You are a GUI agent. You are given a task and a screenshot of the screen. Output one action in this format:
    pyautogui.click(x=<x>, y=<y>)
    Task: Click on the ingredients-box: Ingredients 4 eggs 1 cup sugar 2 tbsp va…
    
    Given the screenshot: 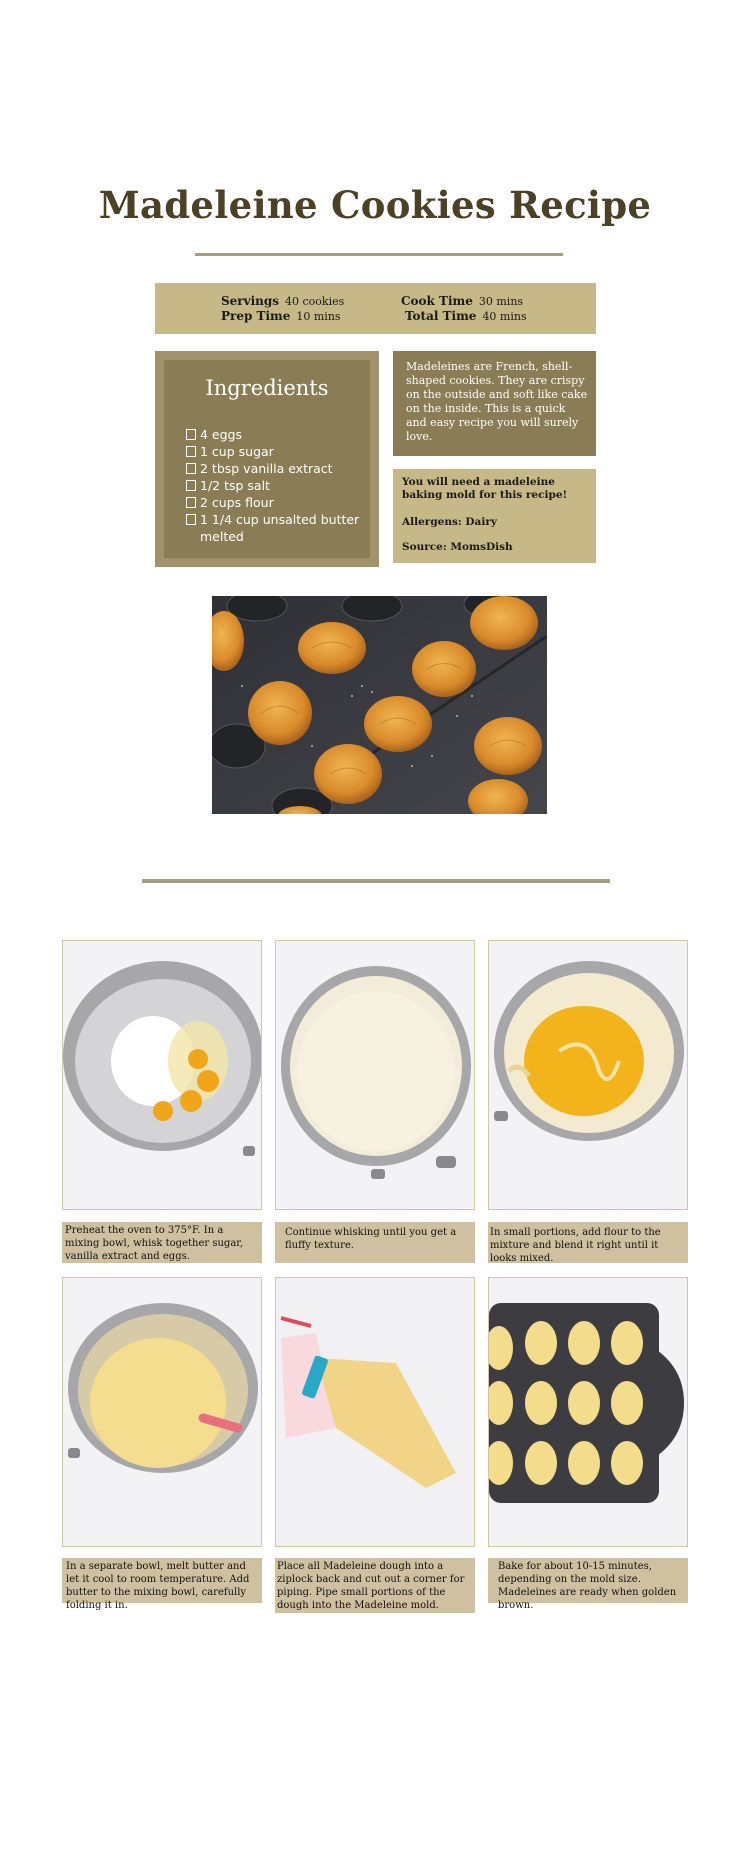 What is the action you would take?
    pyautogui.click(x=267, y=459)
    